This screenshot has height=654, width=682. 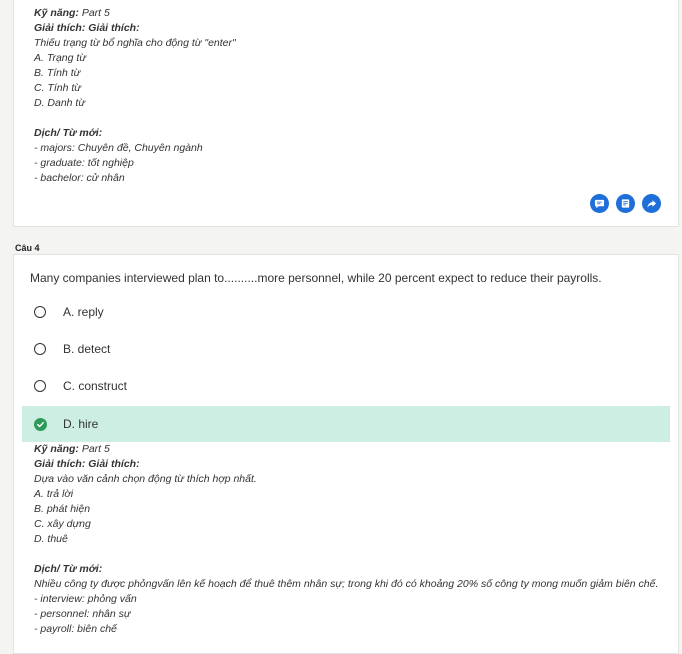 What do you see at coordinates (62, 524) in the screenshot?
I see `explain-line: C. xây dựng` at bounding box center [62, 524].